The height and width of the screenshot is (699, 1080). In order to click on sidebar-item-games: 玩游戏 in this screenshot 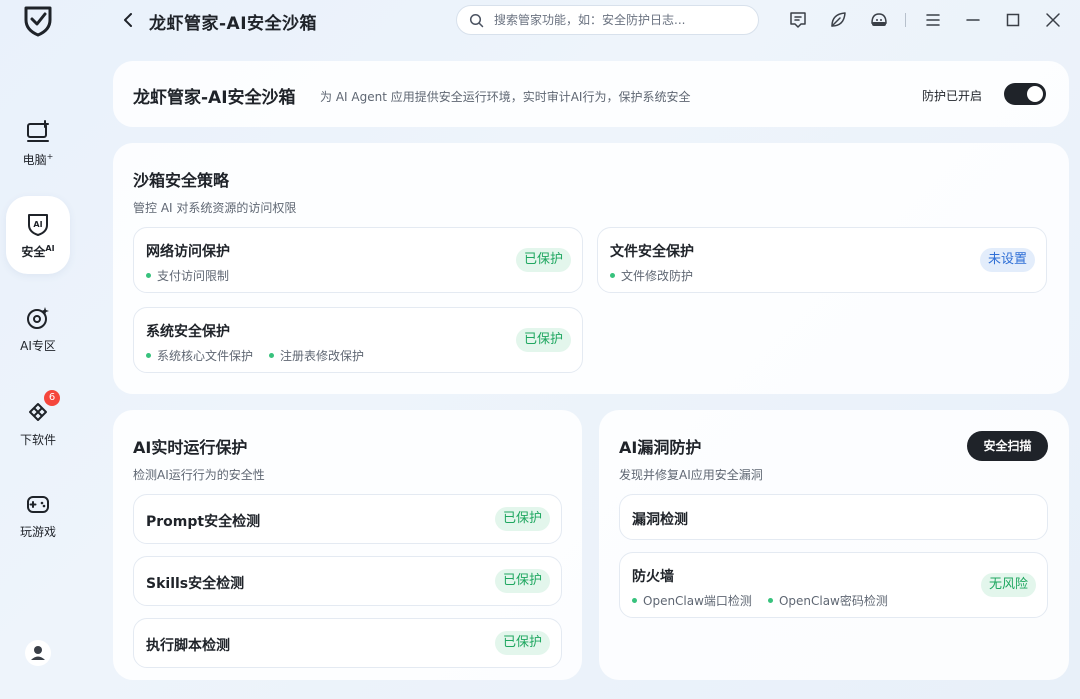, I will do `click(38, 515)`.